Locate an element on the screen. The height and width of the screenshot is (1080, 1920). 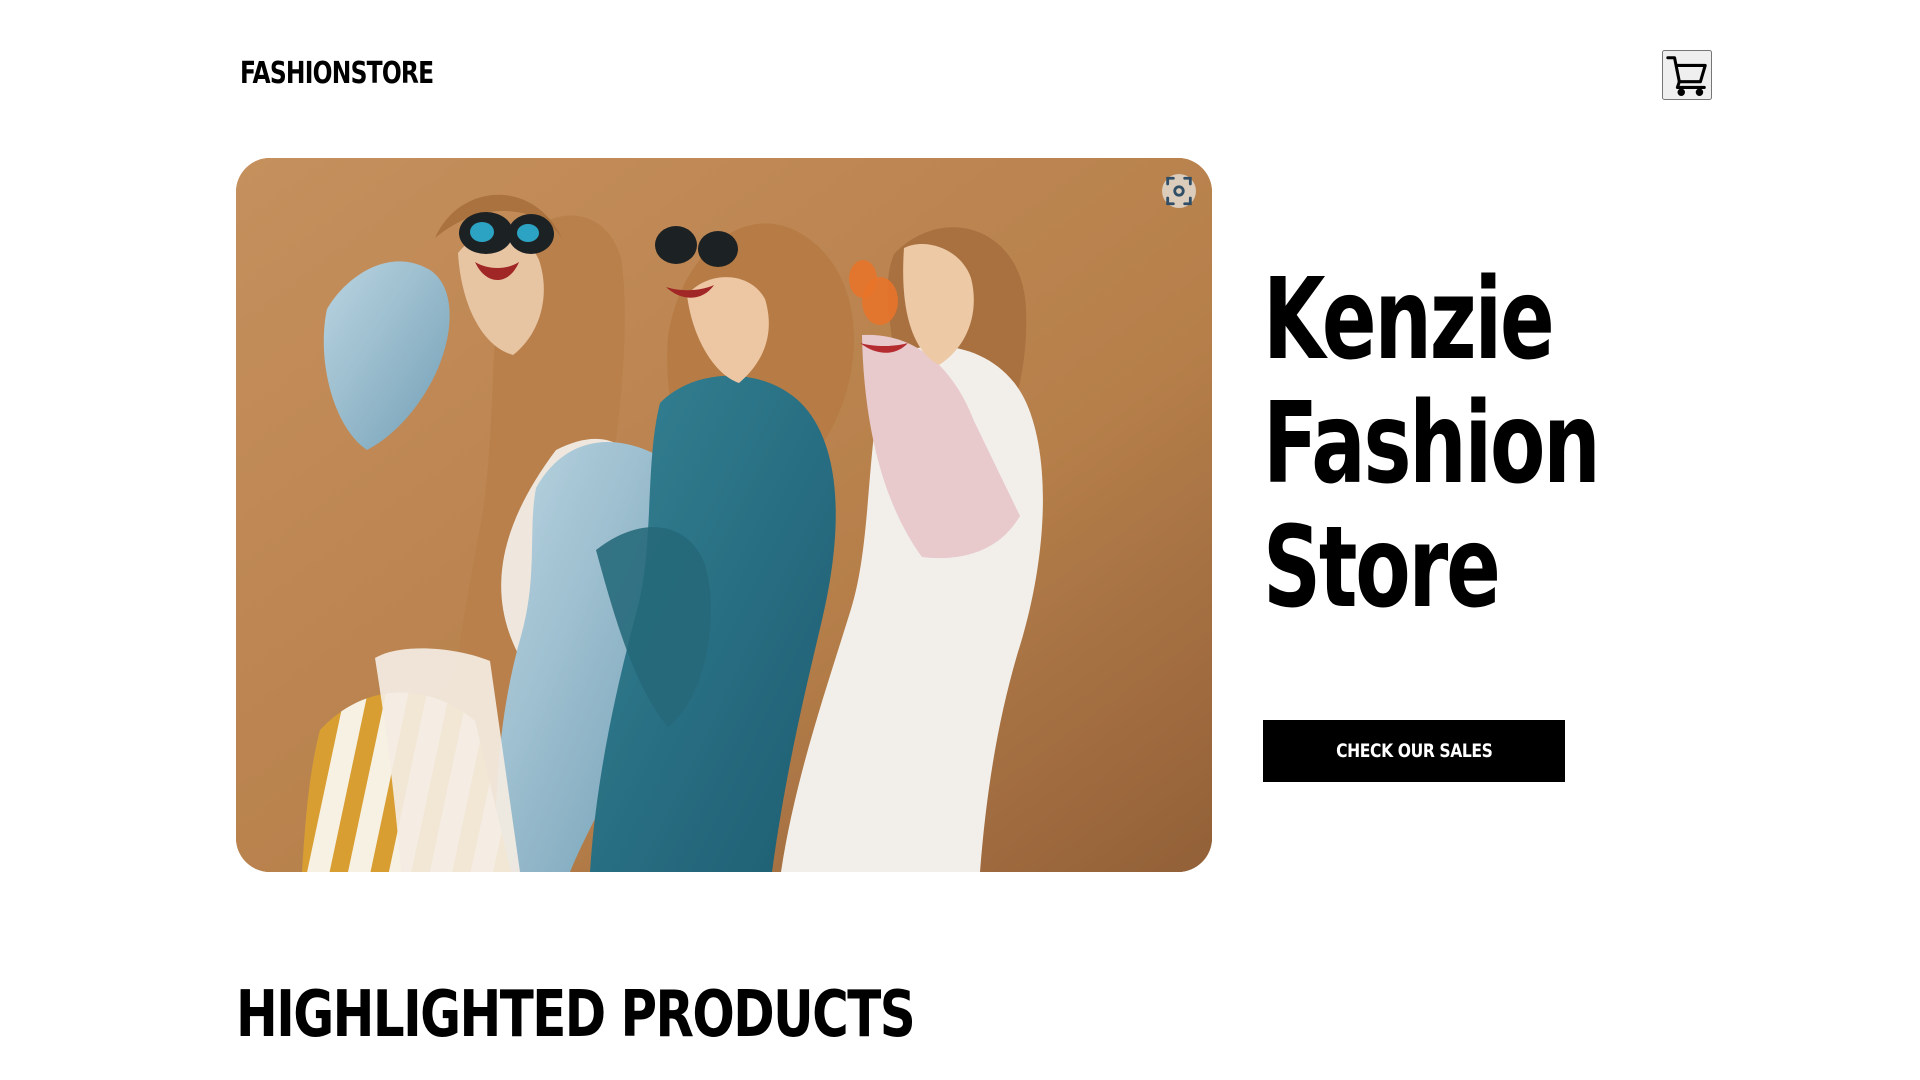
hero-copy: Kenzie Fashion Store is located at coordinates (1513, 444).